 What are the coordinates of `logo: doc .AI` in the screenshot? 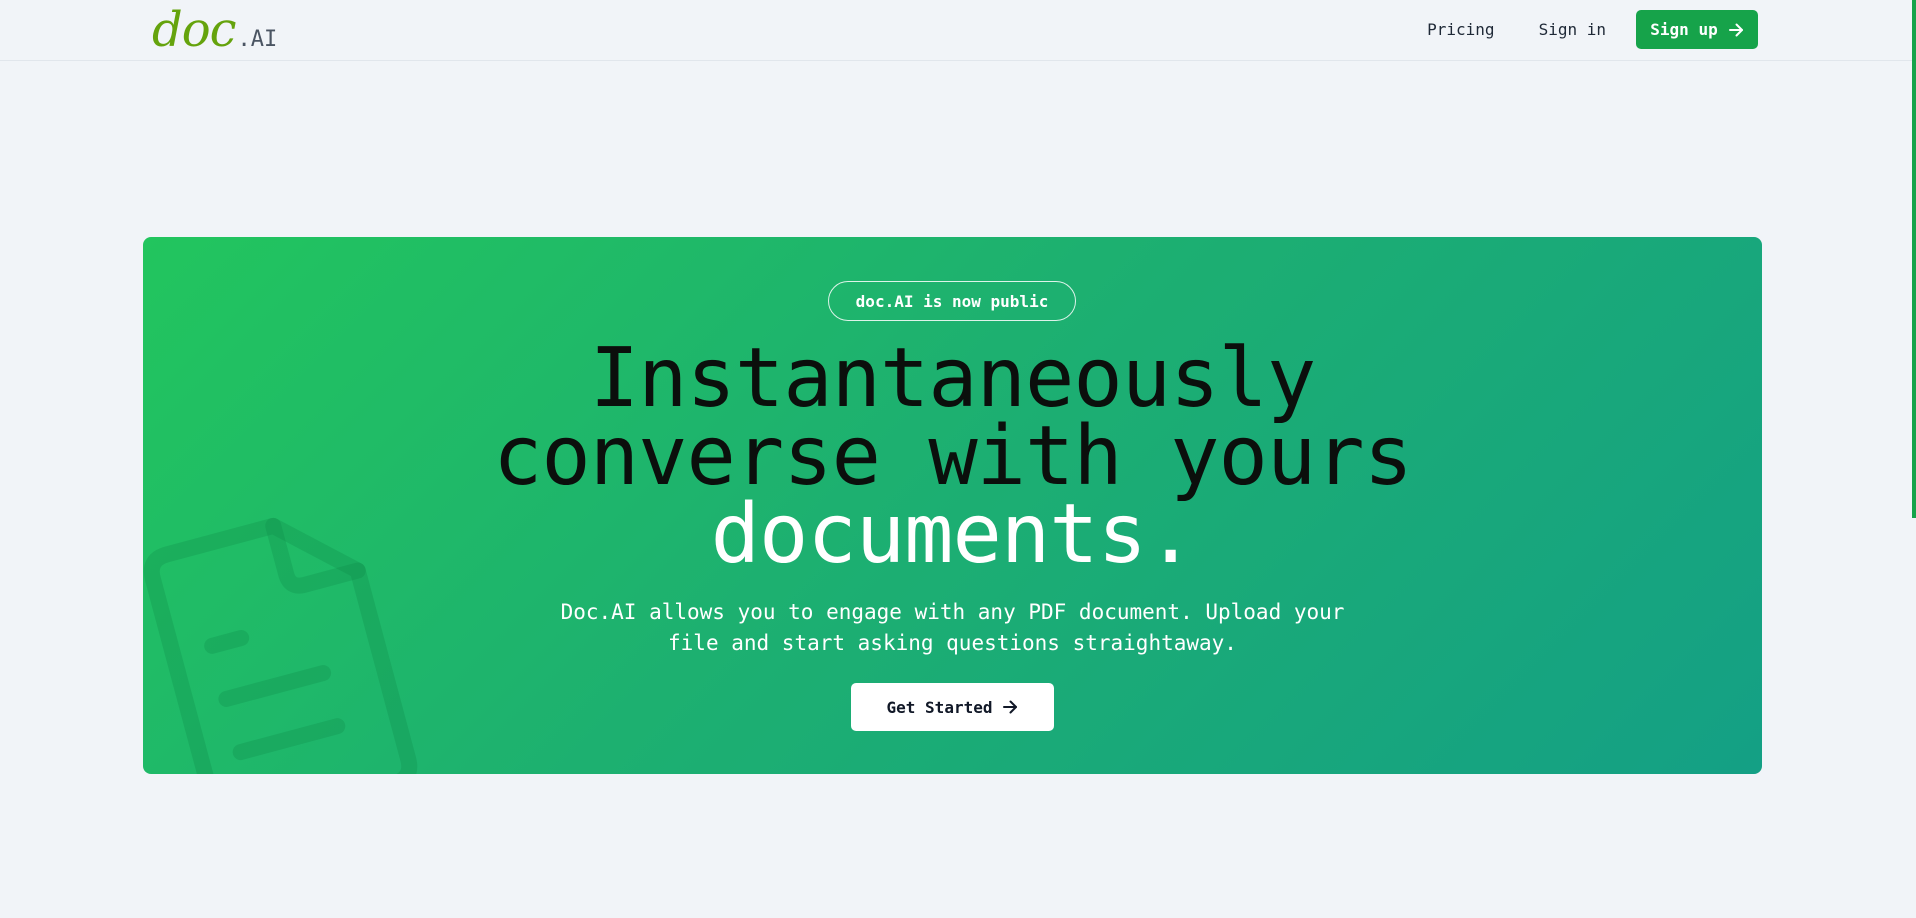 It's located at (214, 30).